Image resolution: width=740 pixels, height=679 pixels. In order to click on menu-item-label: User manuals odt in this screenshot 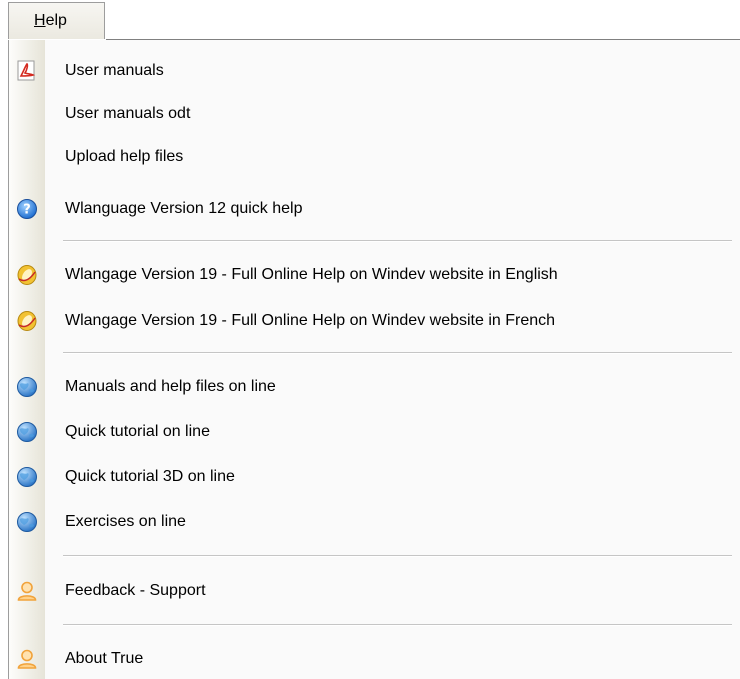, I will do `click(128, 113)`.